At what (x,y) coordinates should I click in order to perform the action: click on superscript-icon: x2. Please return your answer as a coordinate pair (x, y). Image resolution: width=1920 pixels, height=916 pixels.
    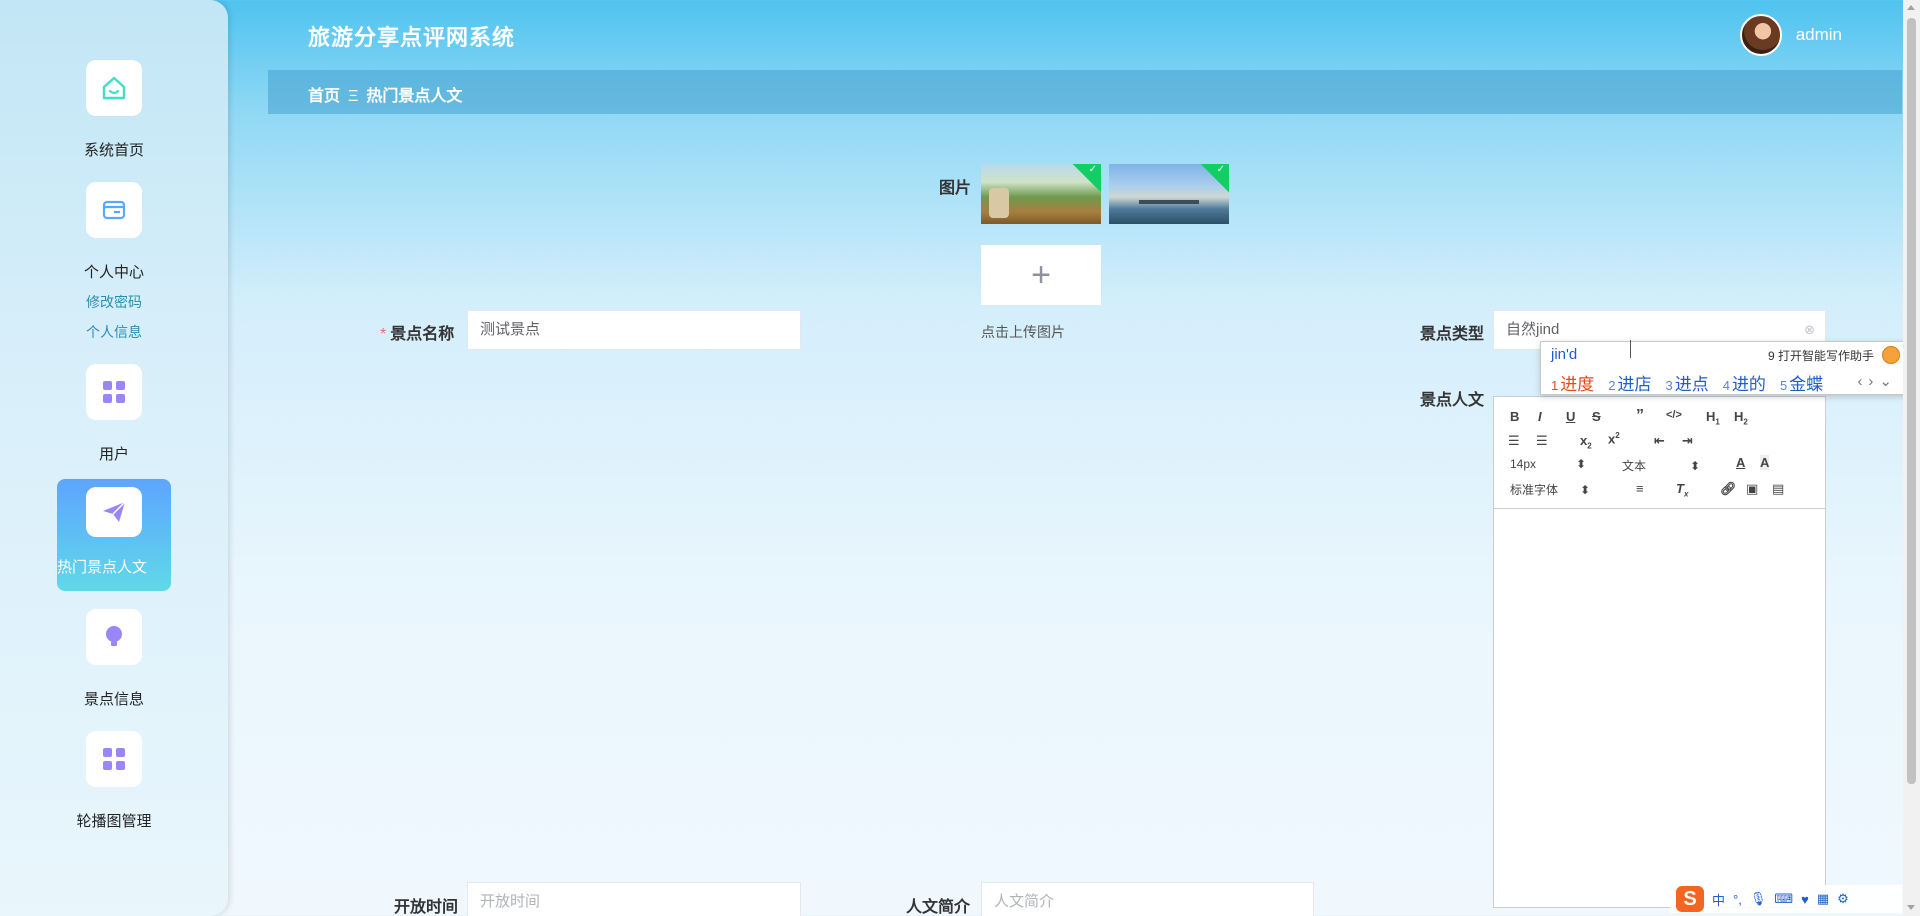
    Looking at the image, I should click on (1614, 438).